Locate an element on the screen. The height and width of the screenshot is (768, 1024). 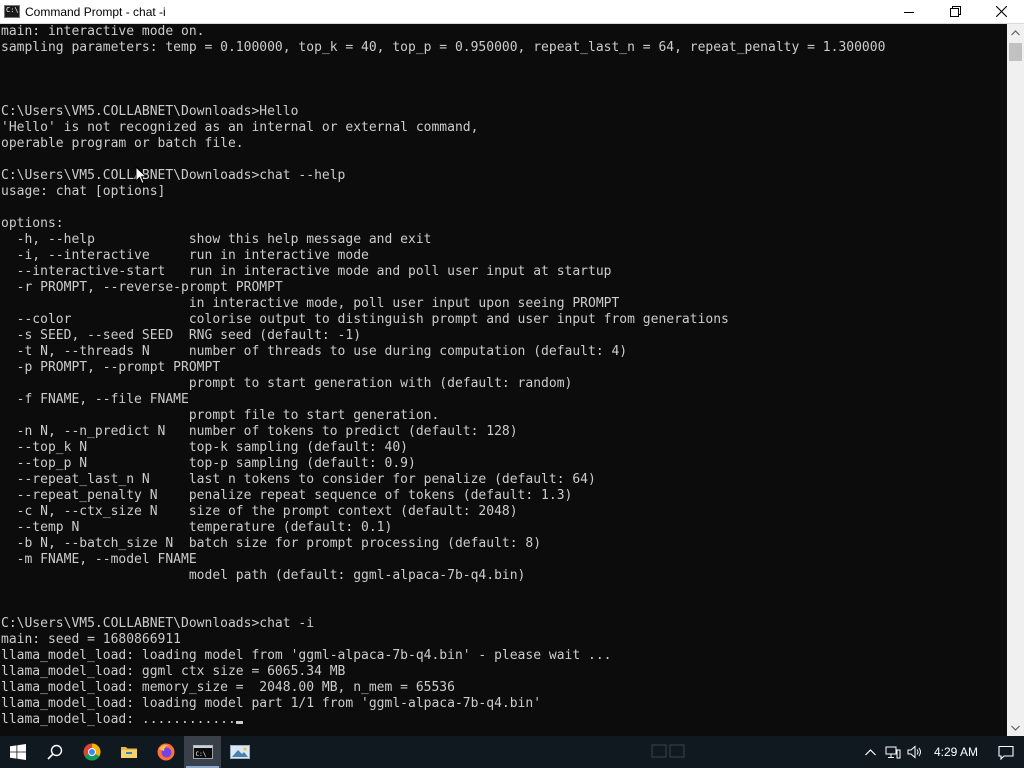
command-prompt-taskbar-button: C:\ is located at coordinates (202, 752).